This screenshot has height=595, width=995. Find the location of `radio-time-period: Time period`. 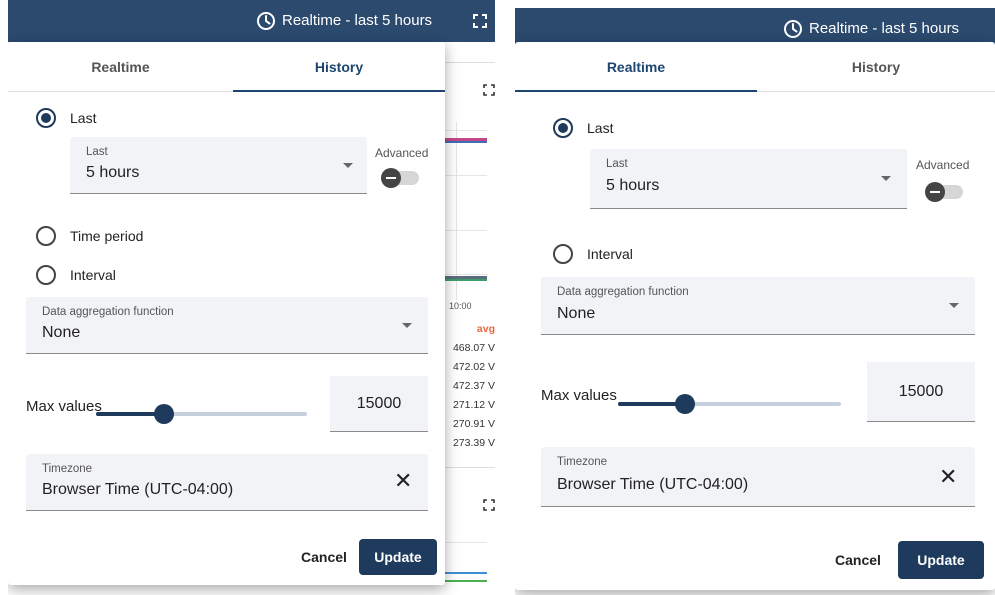

radio-time-period: Time period is located at coordinates (89, 236).